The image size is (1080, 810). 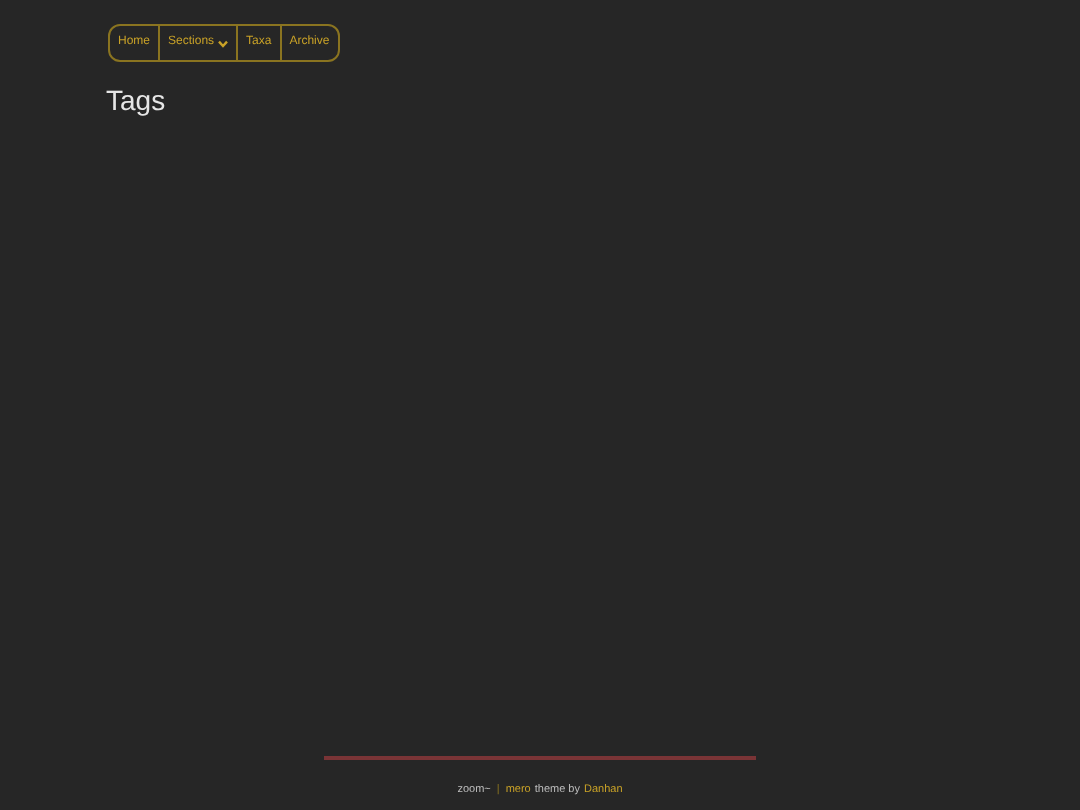 I want to click on chevron-down-icon, so click(x=223, y=43).